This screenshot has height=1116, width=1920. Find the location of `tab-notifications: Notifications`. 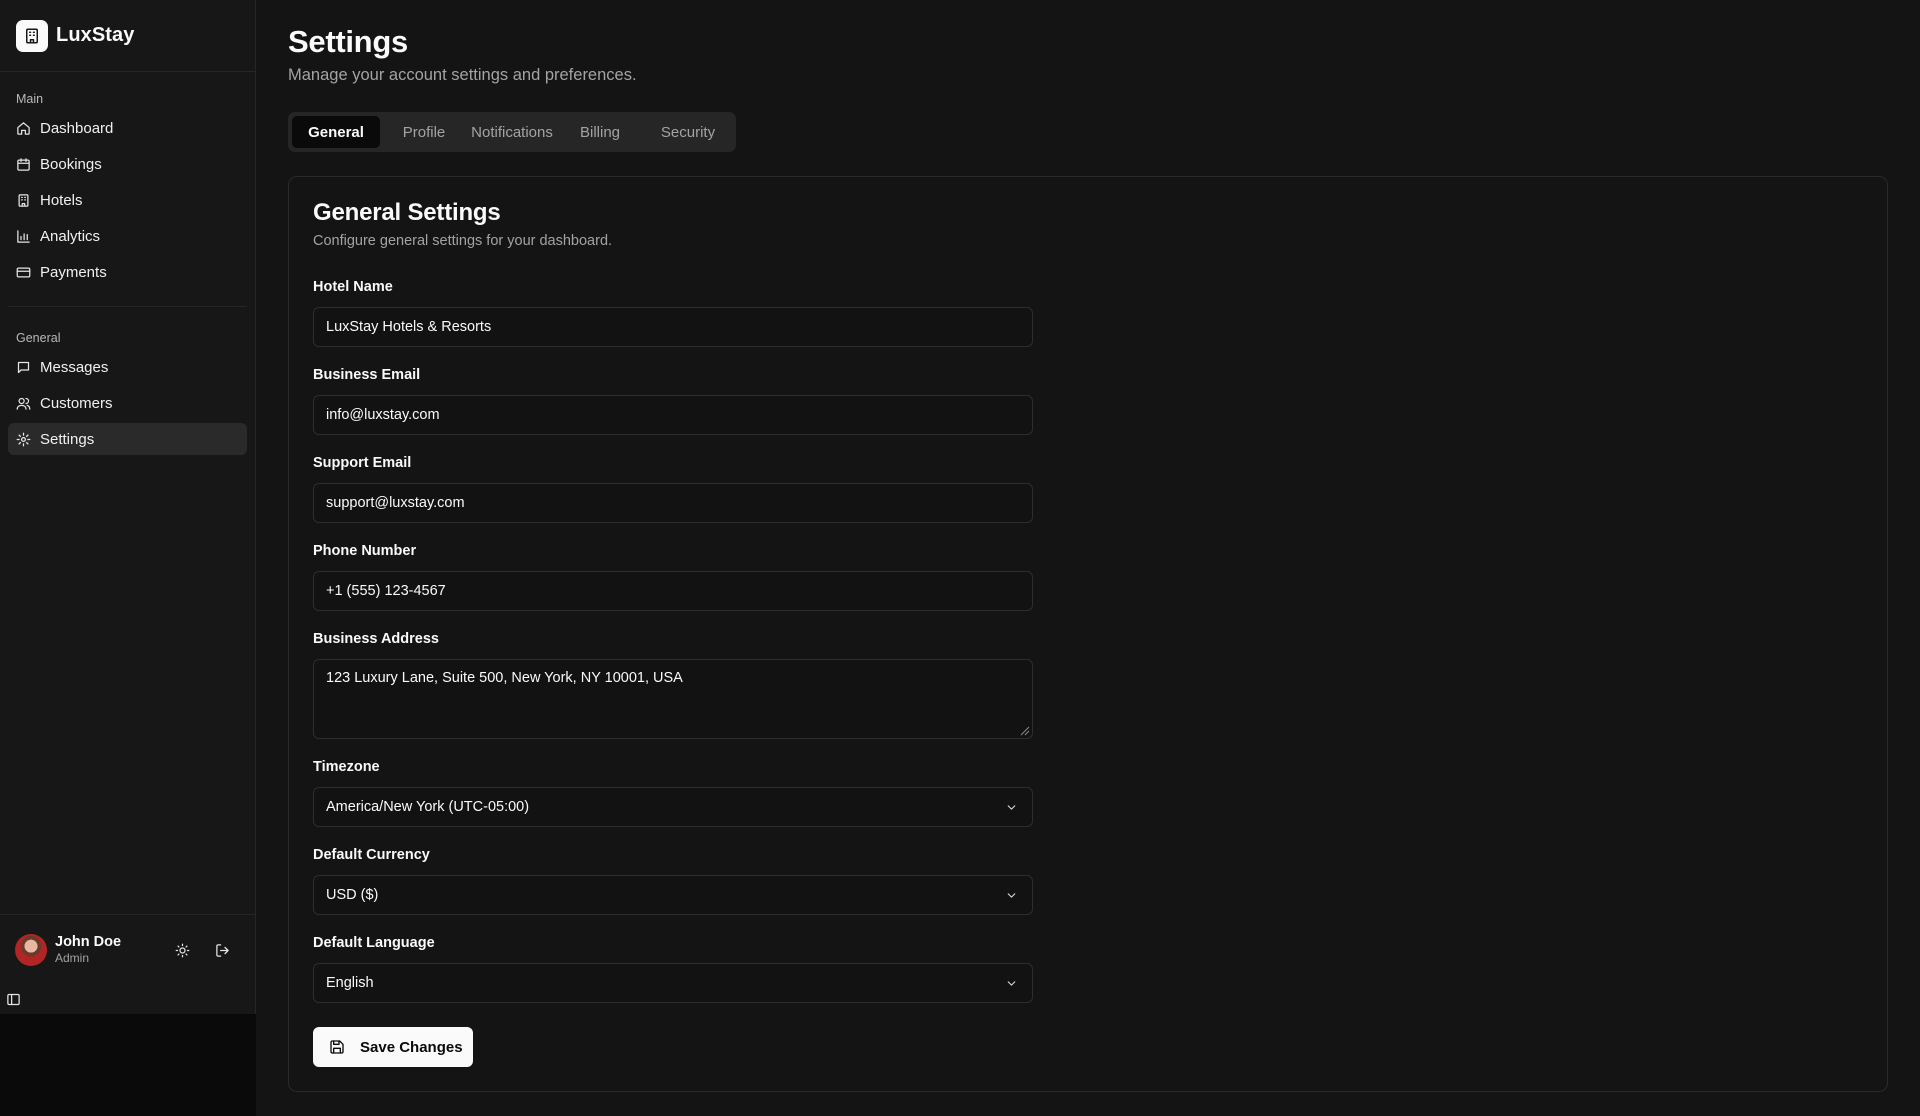

tab-notifications: Notifications is located at coordinates (512, 132).